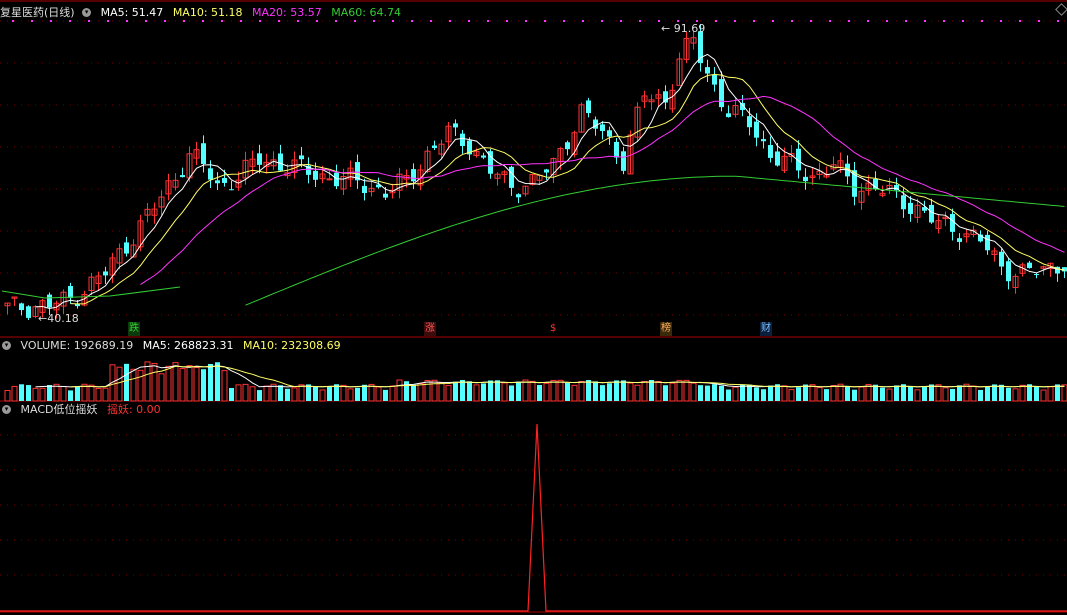 The width and height of the screenshot is (1067, 615). I want to click on event-marker-rise: 涨, so click(430, 329).